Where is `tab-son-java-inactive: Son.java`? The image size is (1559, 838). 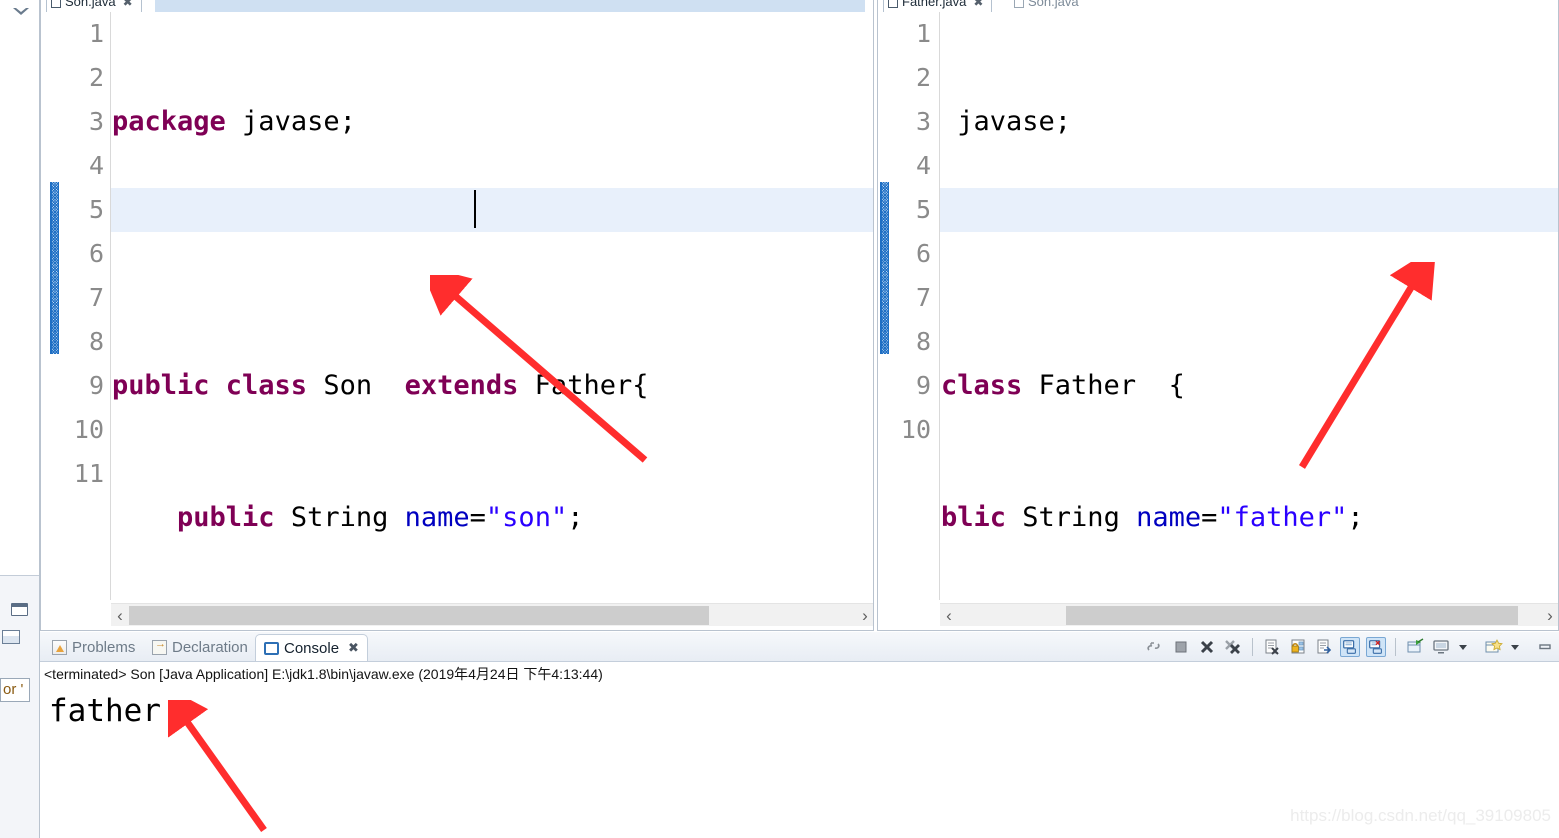
tab-son-java-inactive: Son.java is located at coordinates (1048, 6).